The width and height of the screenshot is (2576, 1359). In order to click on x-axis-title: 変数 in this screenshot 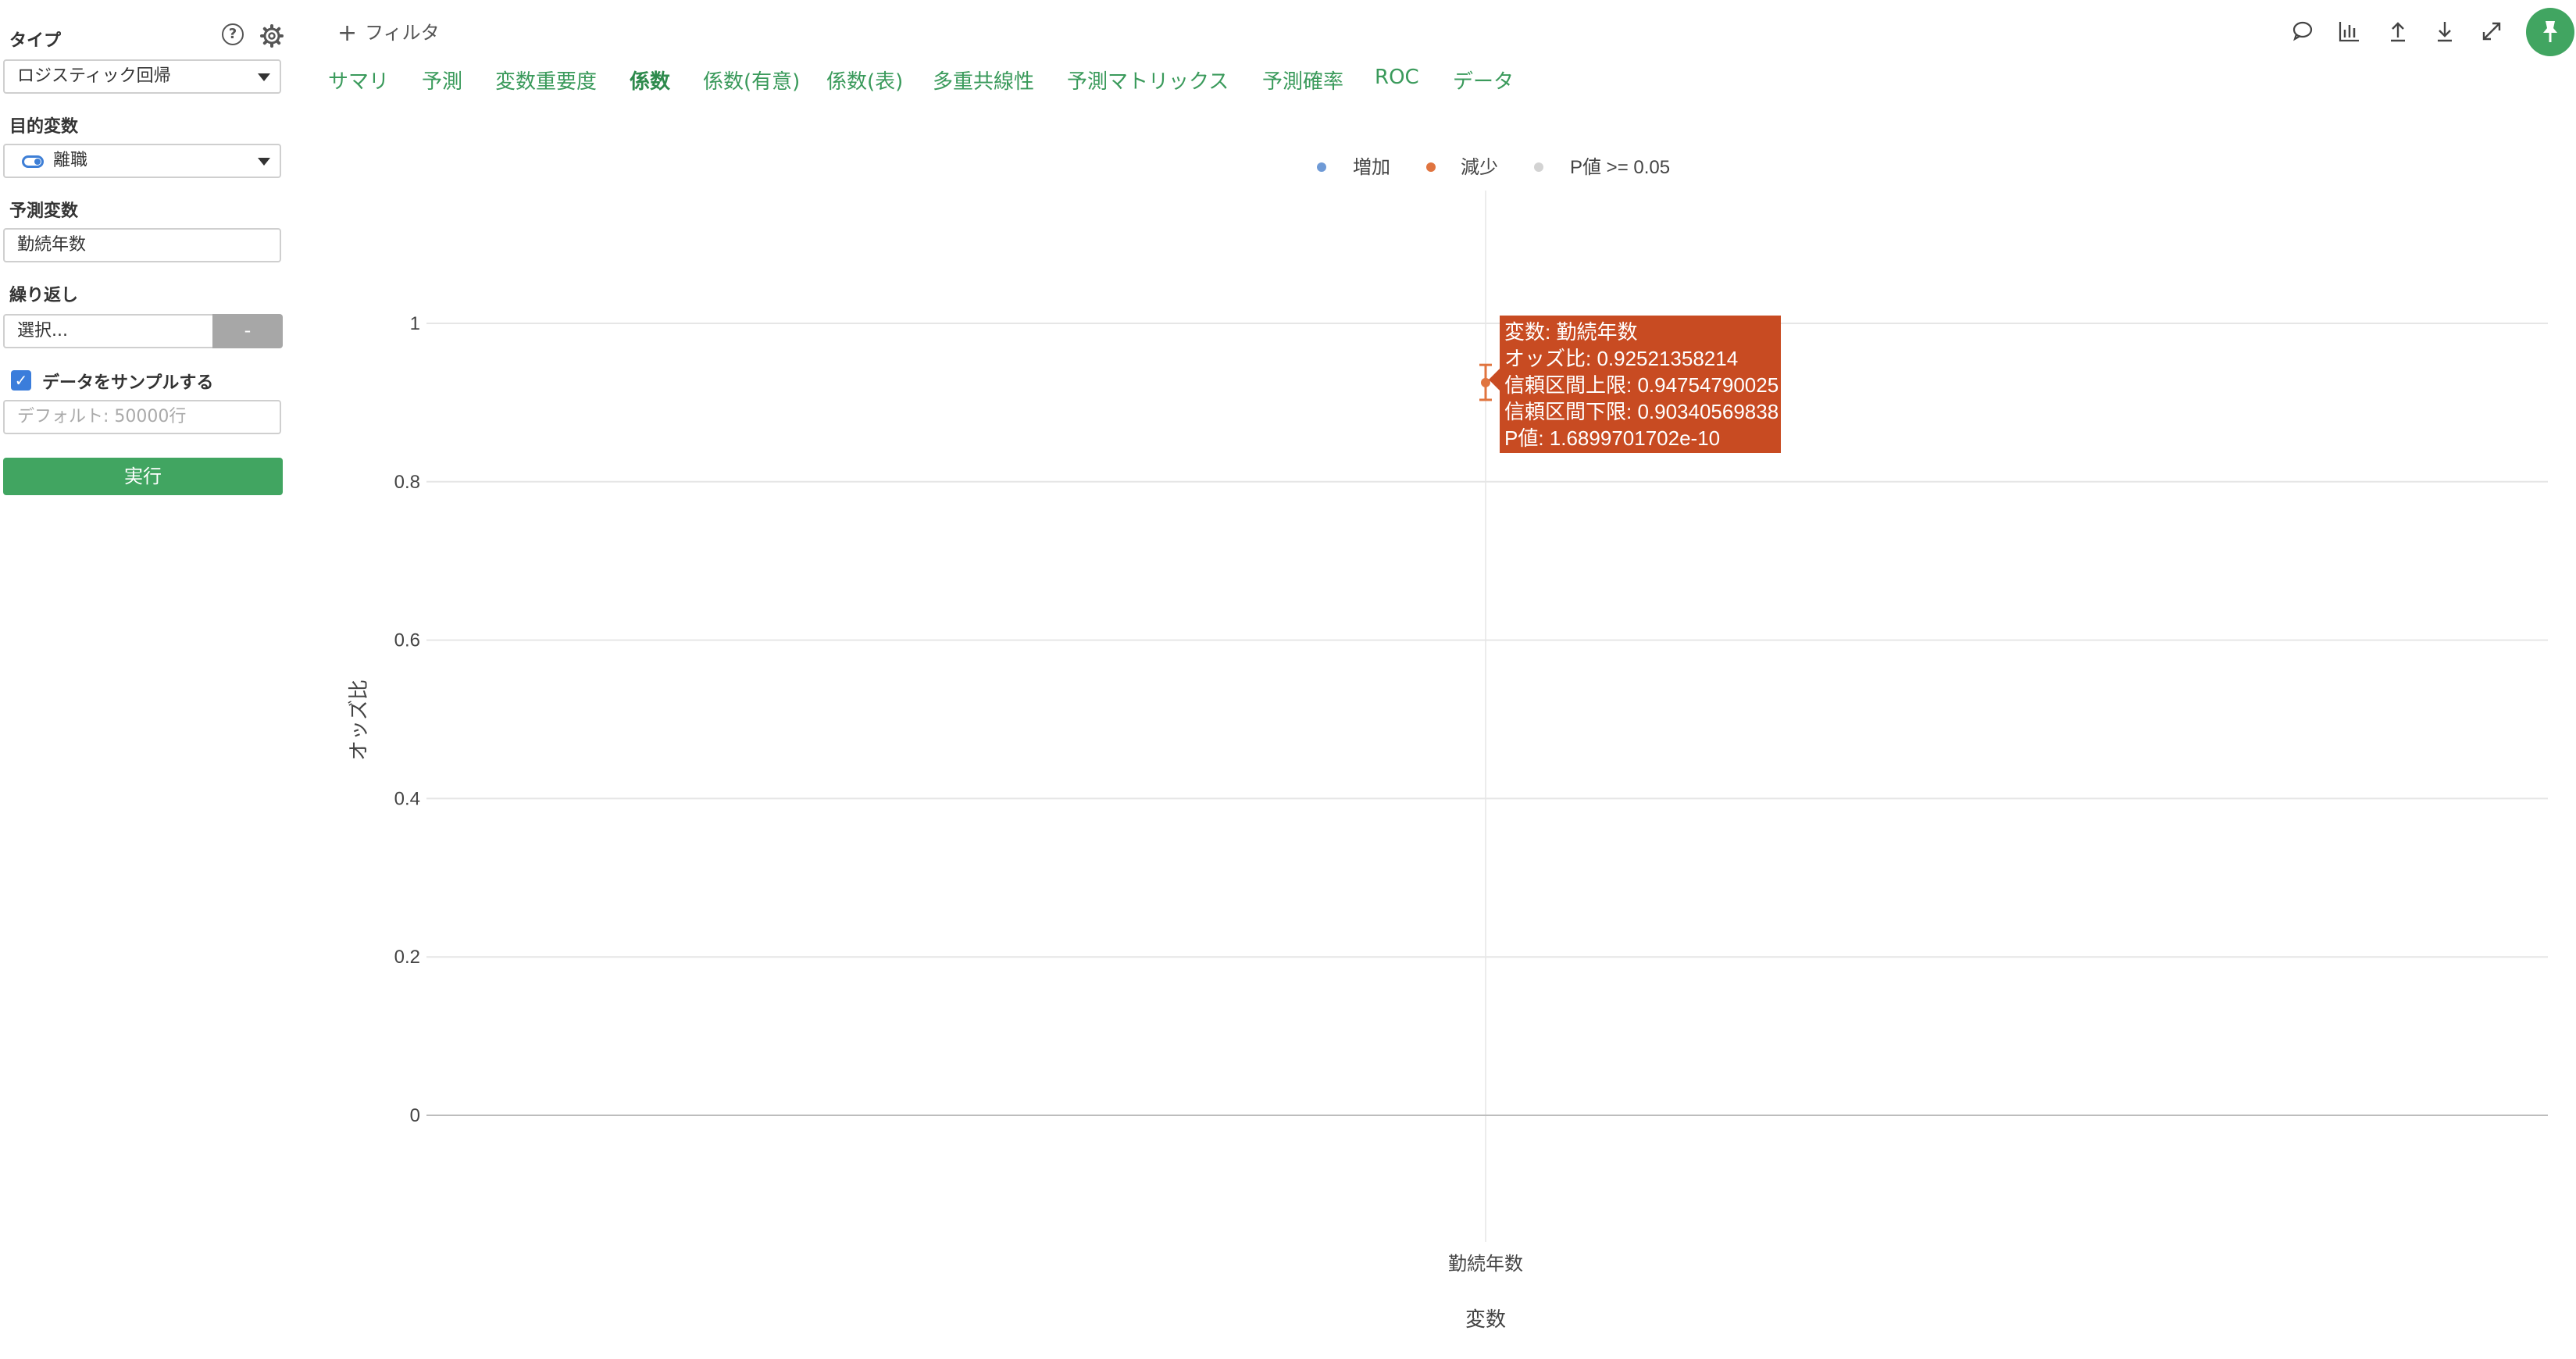, I will do `click(1485, 1319)`.